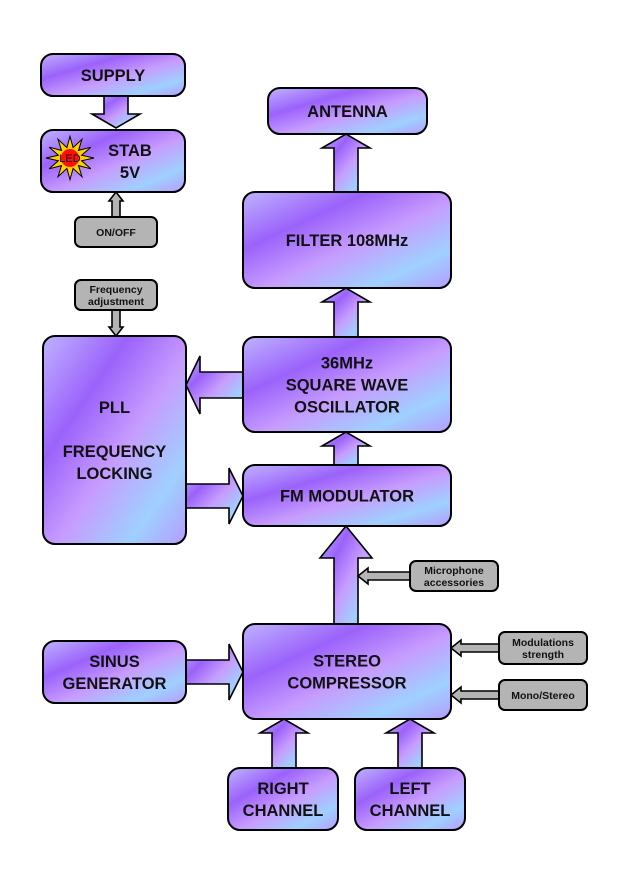  Describe the element at coordinates (283, 811) in the screenshot. I see `right-channel-block-label: CHANNEL` at that location.